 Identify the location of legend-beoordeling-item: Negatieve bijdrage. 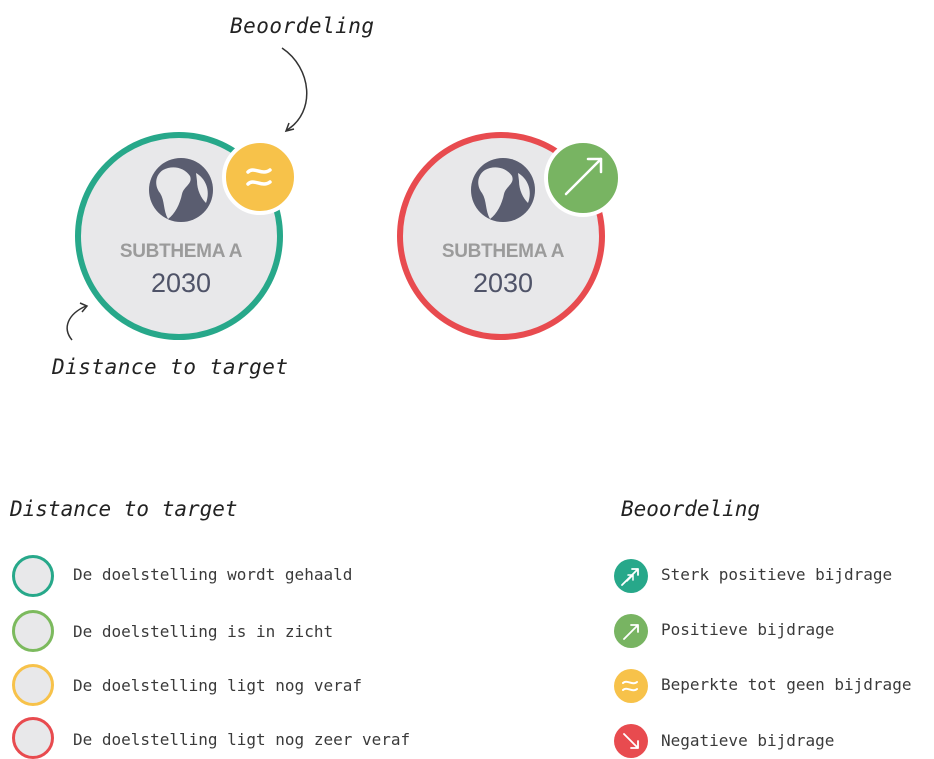
(748, 740).